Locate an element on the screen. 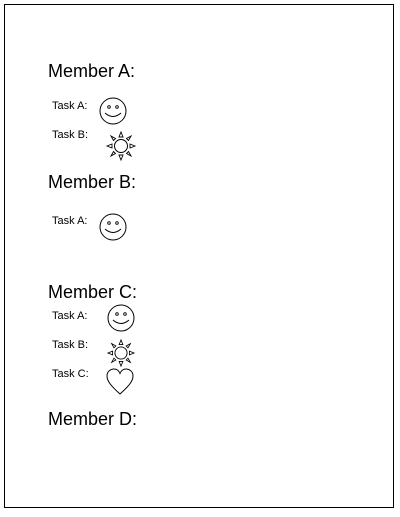 This screenshot has width=400, height=517. member-b-task-a-label: Task A: is located at coordinates (70, 221).